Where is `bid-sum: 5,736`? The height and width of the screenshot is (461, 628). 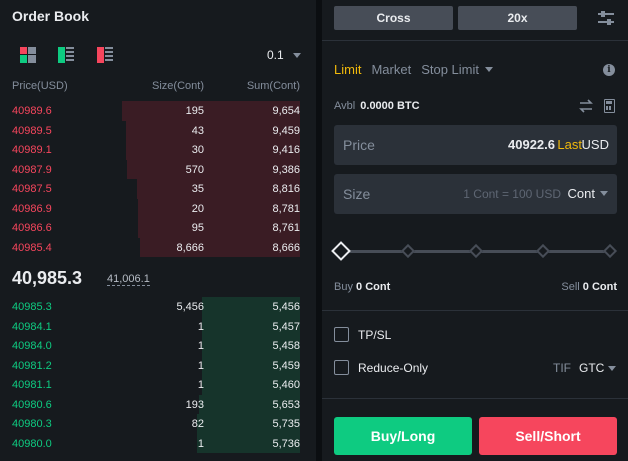
bid-sum: 5,736 is located at coordinates (286, 443).